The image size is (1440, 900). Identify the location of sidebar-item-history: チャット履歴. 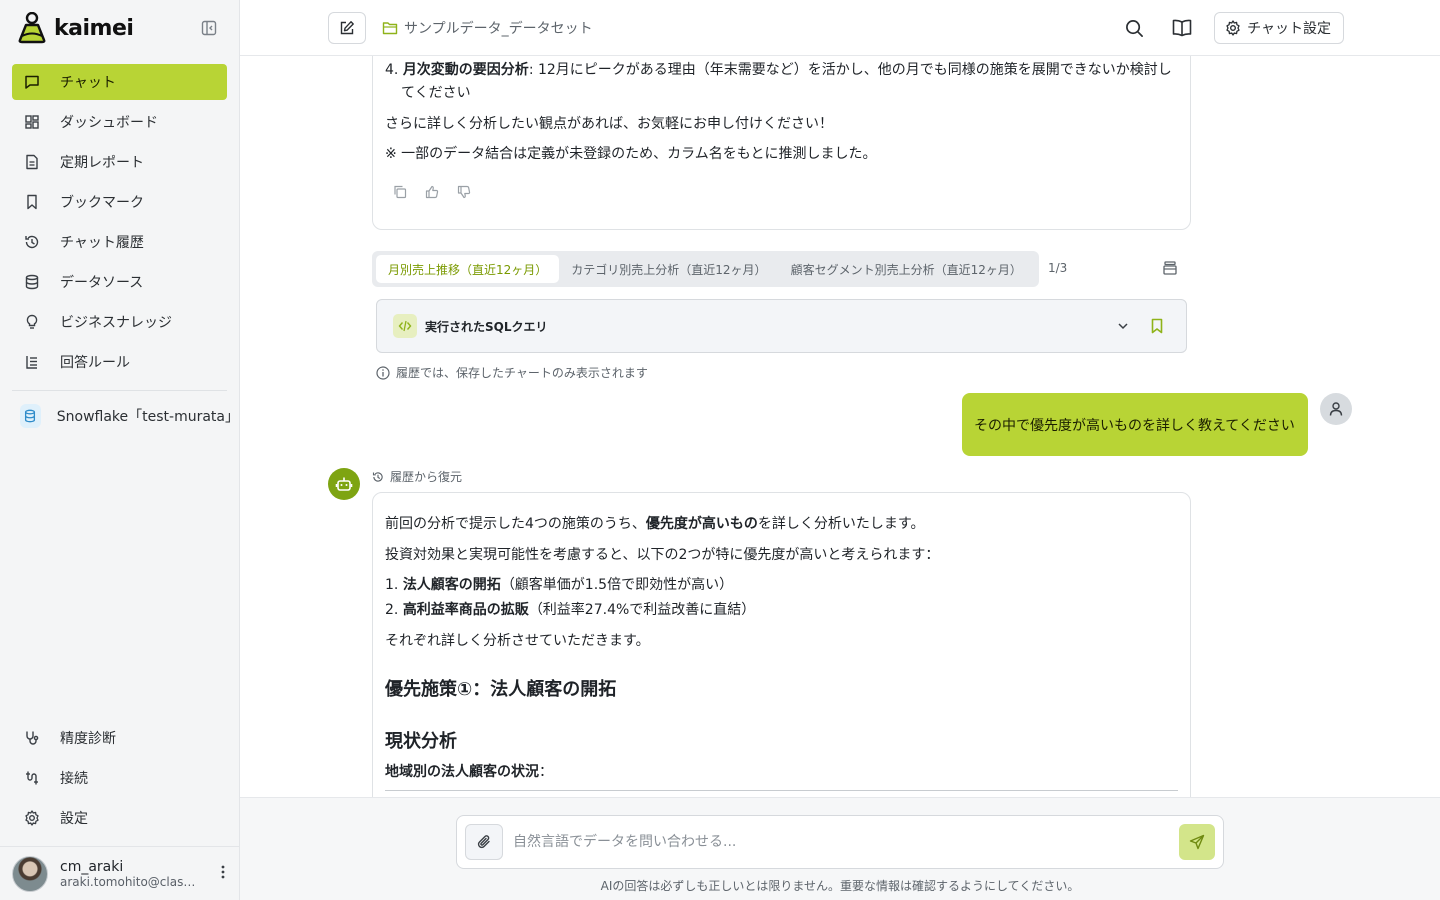
(119, 242).